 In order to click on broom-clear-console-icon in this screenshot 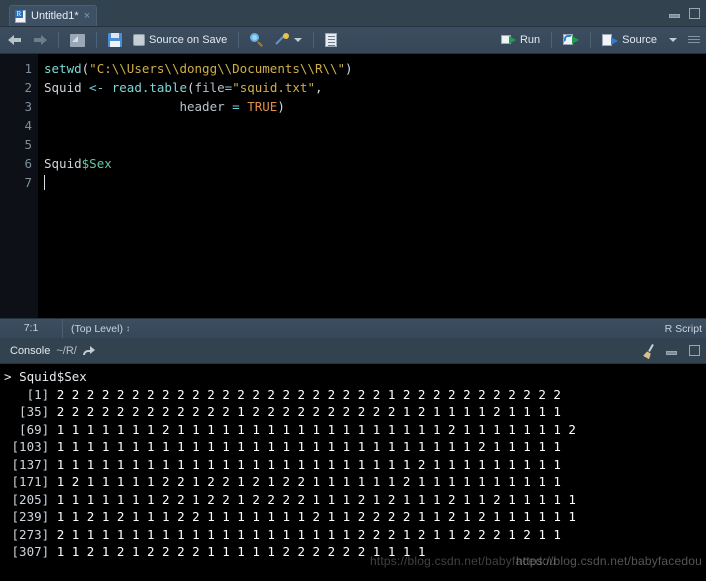, I will do `click(649, 351)`.